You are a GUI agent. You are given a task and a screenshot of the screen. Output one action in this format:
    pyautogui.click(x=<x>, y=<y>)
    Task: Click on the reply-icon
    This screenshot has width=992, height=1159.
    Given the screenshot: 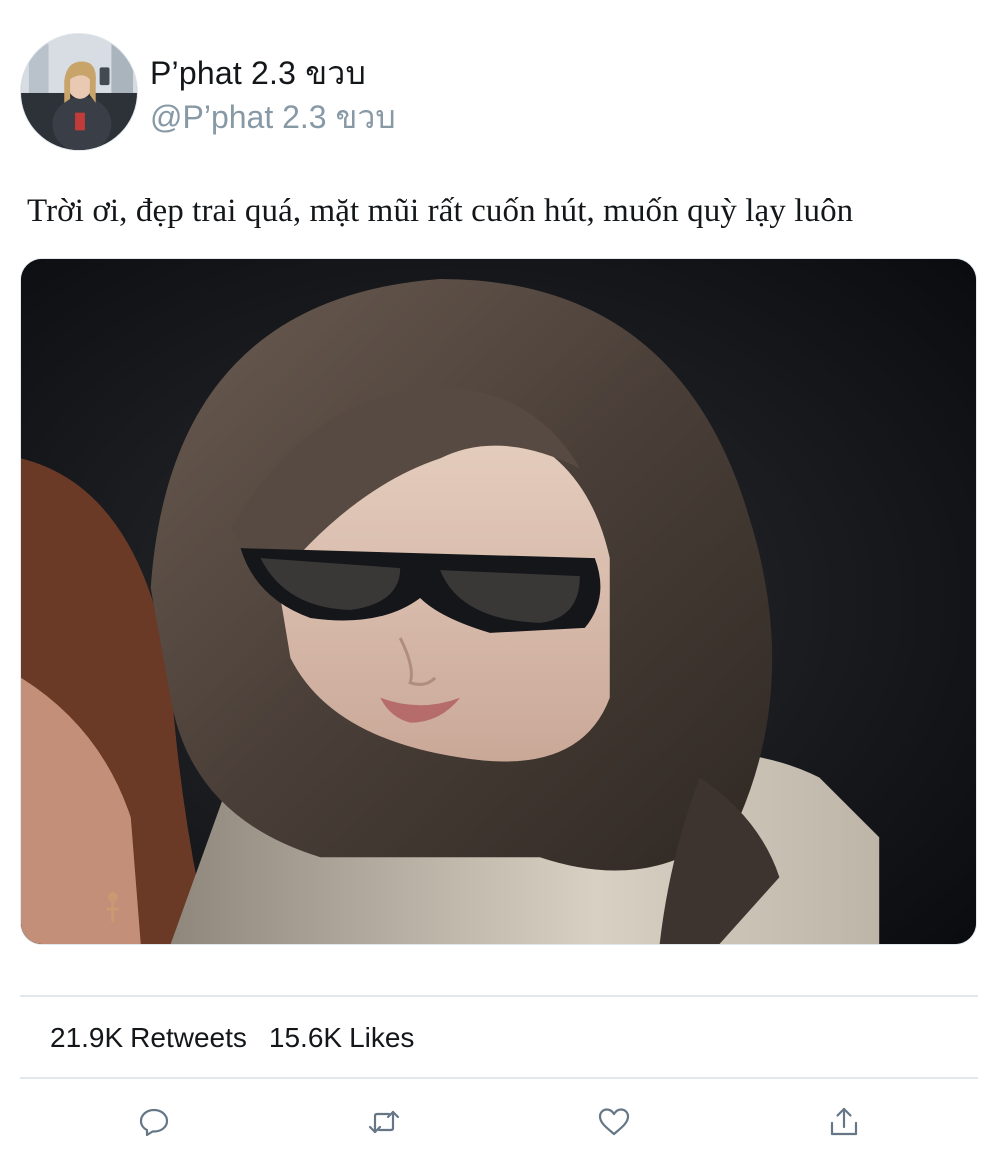 What is the action you would take?
    pyautogui.click(x=154, y=1122)
    